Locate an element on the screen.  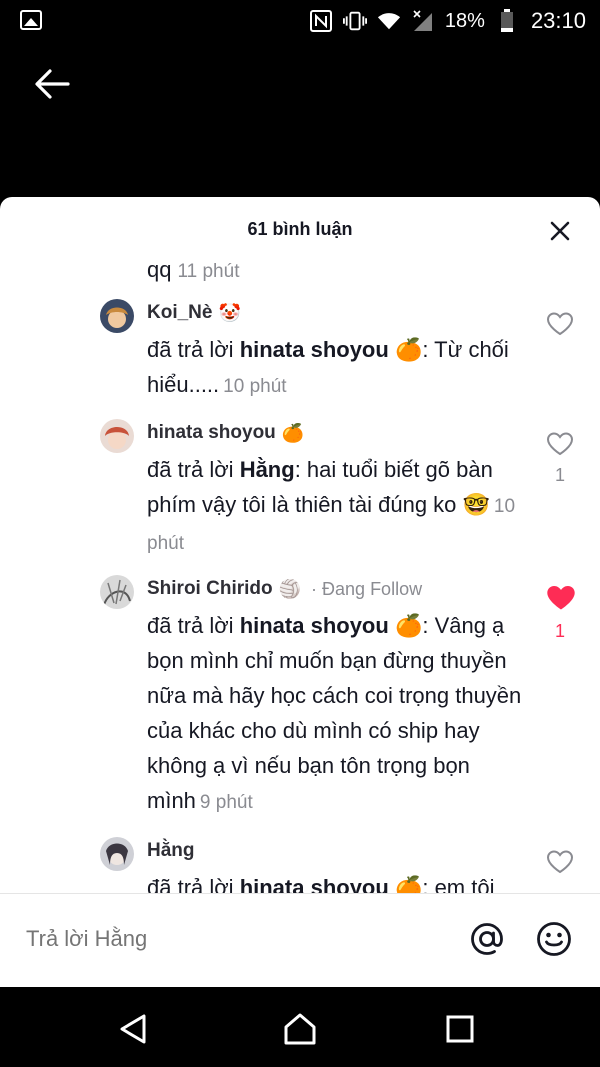
comment-text: qq is located at coordinates (159, 269).